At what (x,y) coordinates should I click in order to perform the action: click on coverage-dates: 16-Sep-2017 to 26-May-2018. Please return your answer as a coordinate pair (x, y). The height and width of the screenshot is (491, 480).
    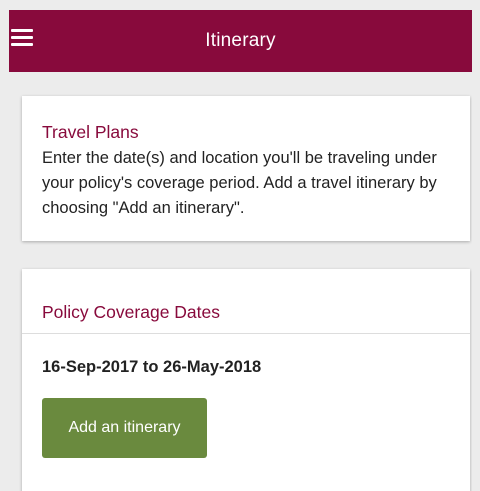
    Looking at the image, I should click on (152, 367).